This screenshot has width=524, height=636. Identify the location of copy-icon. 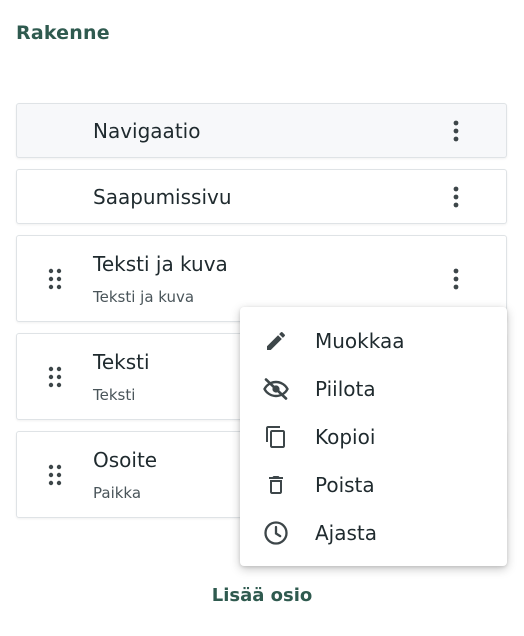
(276, 437).